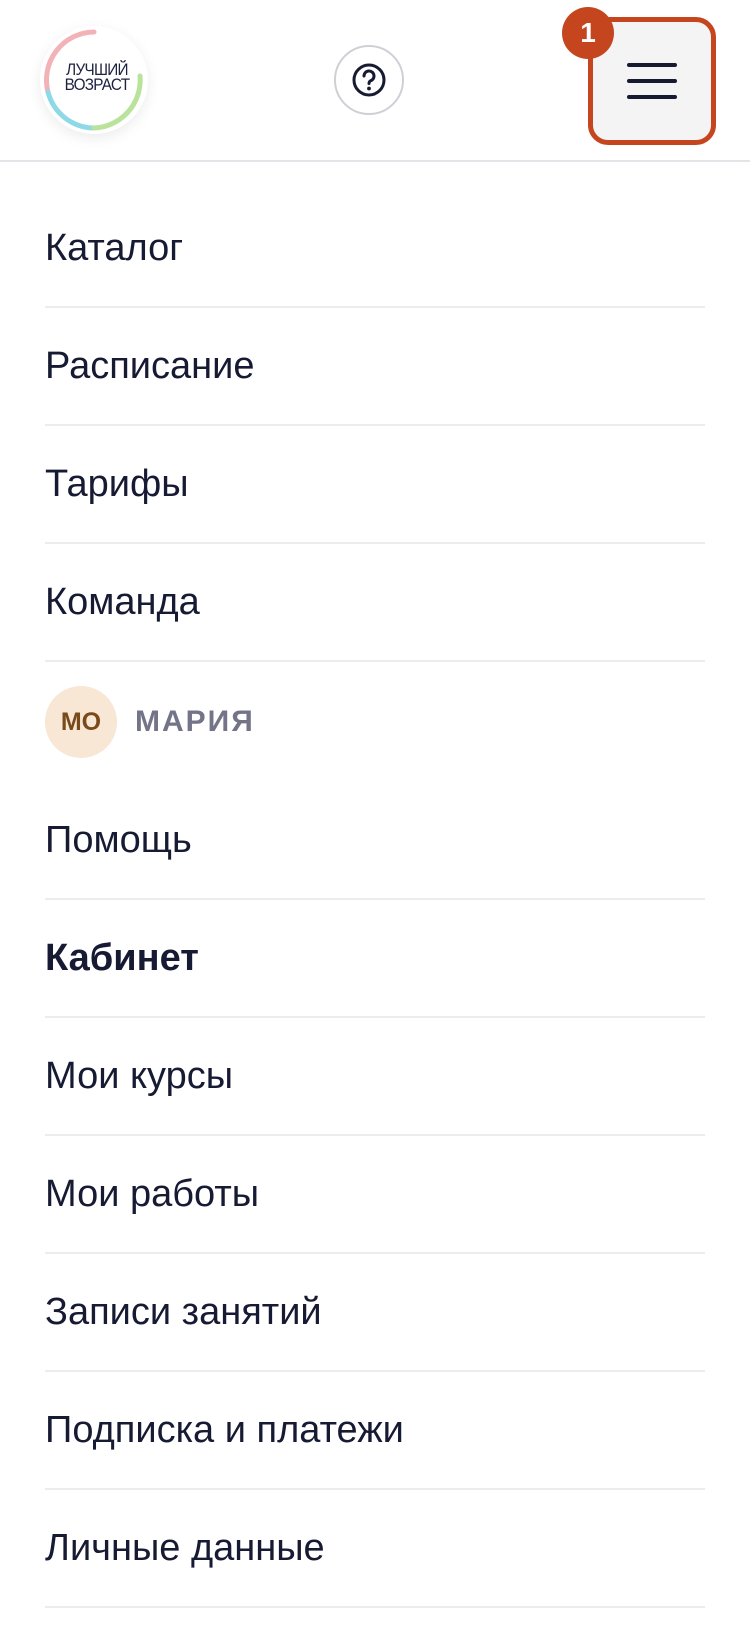 The height and width of the screenshot is (1626, 750). I want to click on menu-item-team: Команда, so click(375, 603).